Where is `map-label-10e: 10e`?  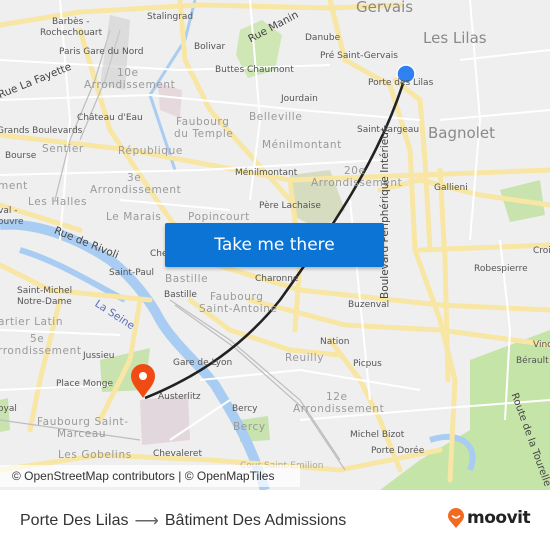
map-label-10e: 10e is located at coordinates (128, 73).